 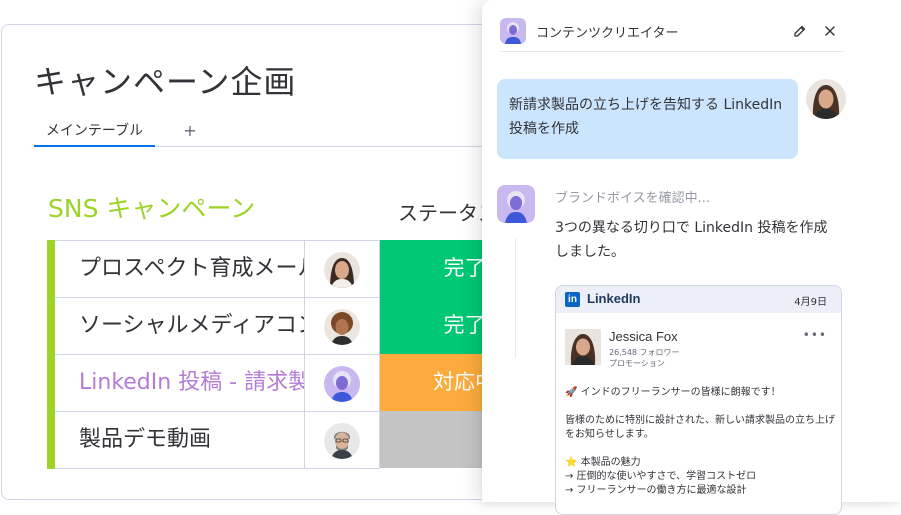 I want to click on table-row: 製品デモ動画, so click(x=293, y=440).